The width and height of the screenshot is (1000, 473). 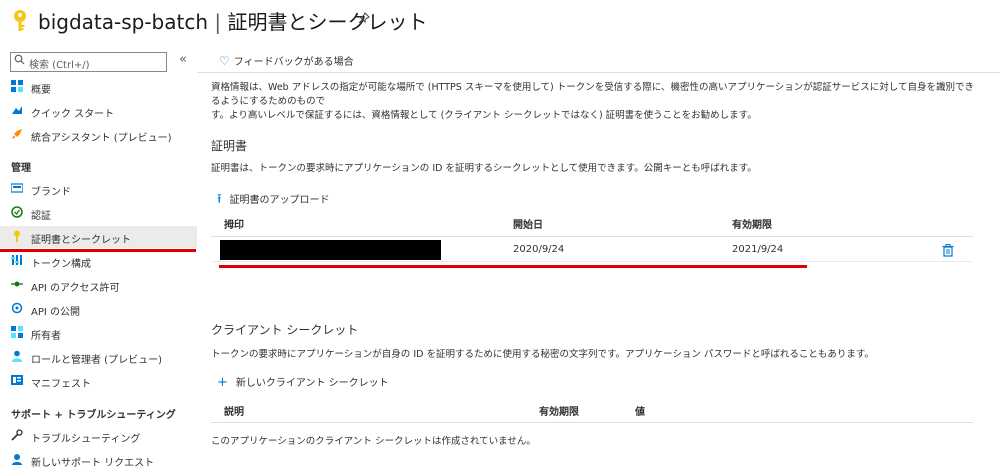 What do you see at coordinates (592, 261) in the screenshot?
I see `row-divider` at bounding box center [592, 261].